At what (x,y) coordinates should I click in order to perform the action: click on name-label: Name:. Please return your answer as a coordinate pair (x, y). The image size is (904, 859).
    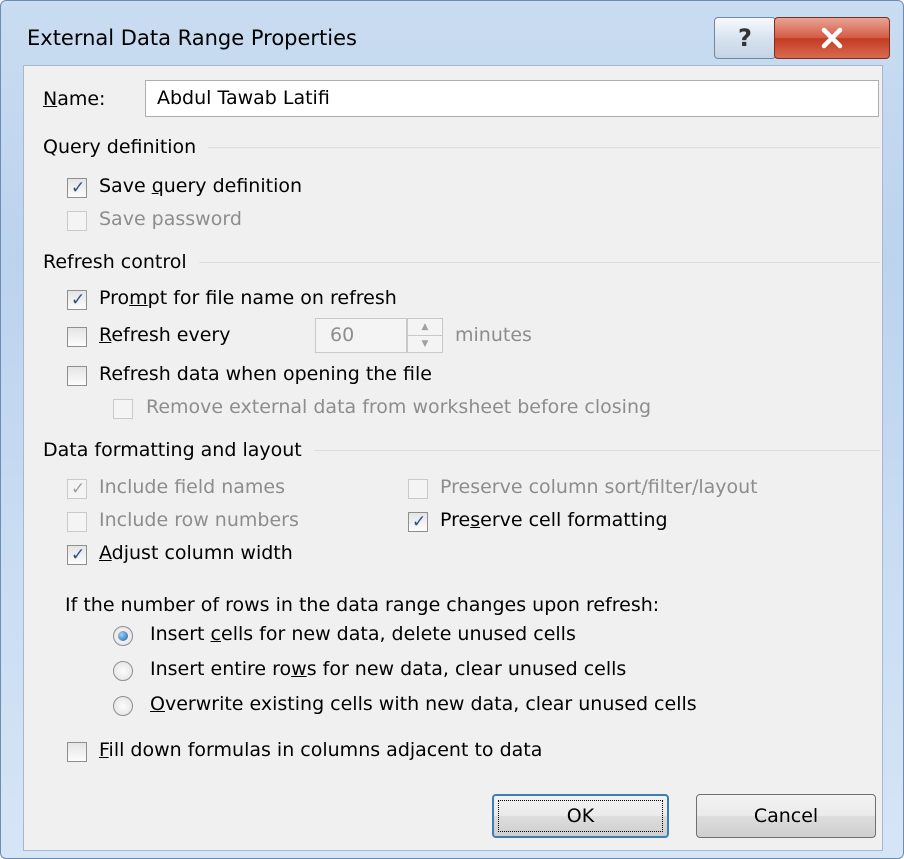
    Looking at the image, I should click on (74, 99).